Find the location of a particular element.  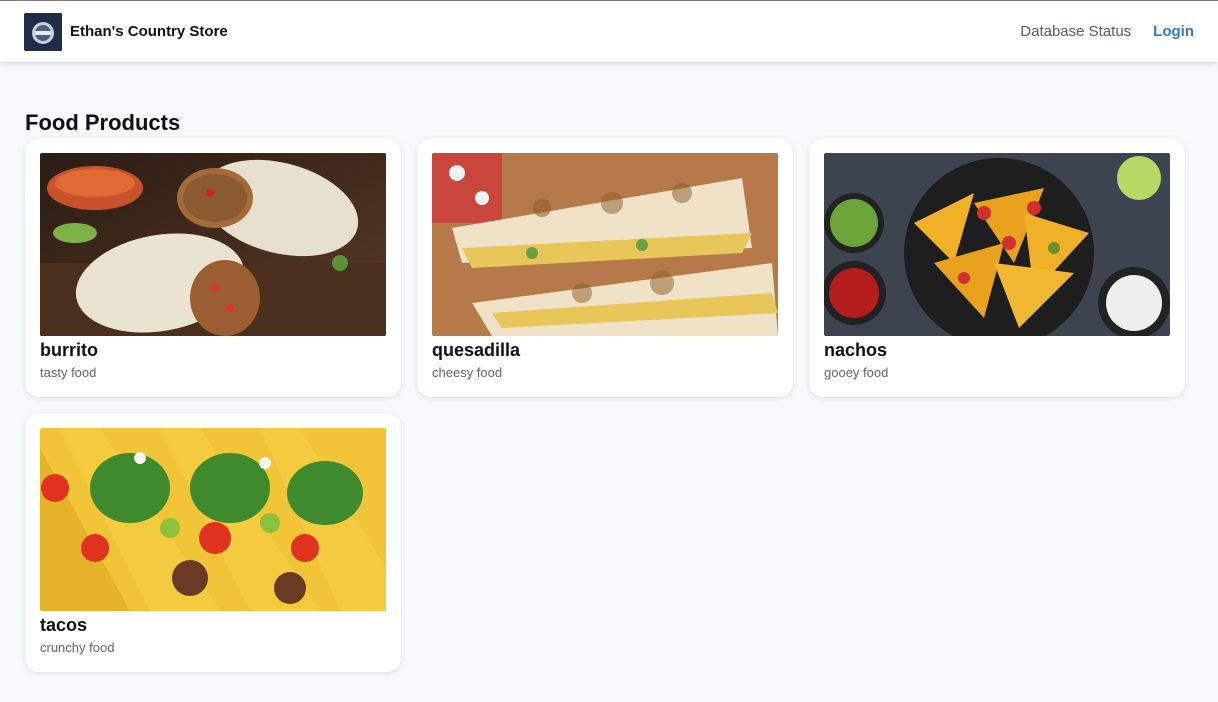

tacos-photo is located at coordinates (213, 519).